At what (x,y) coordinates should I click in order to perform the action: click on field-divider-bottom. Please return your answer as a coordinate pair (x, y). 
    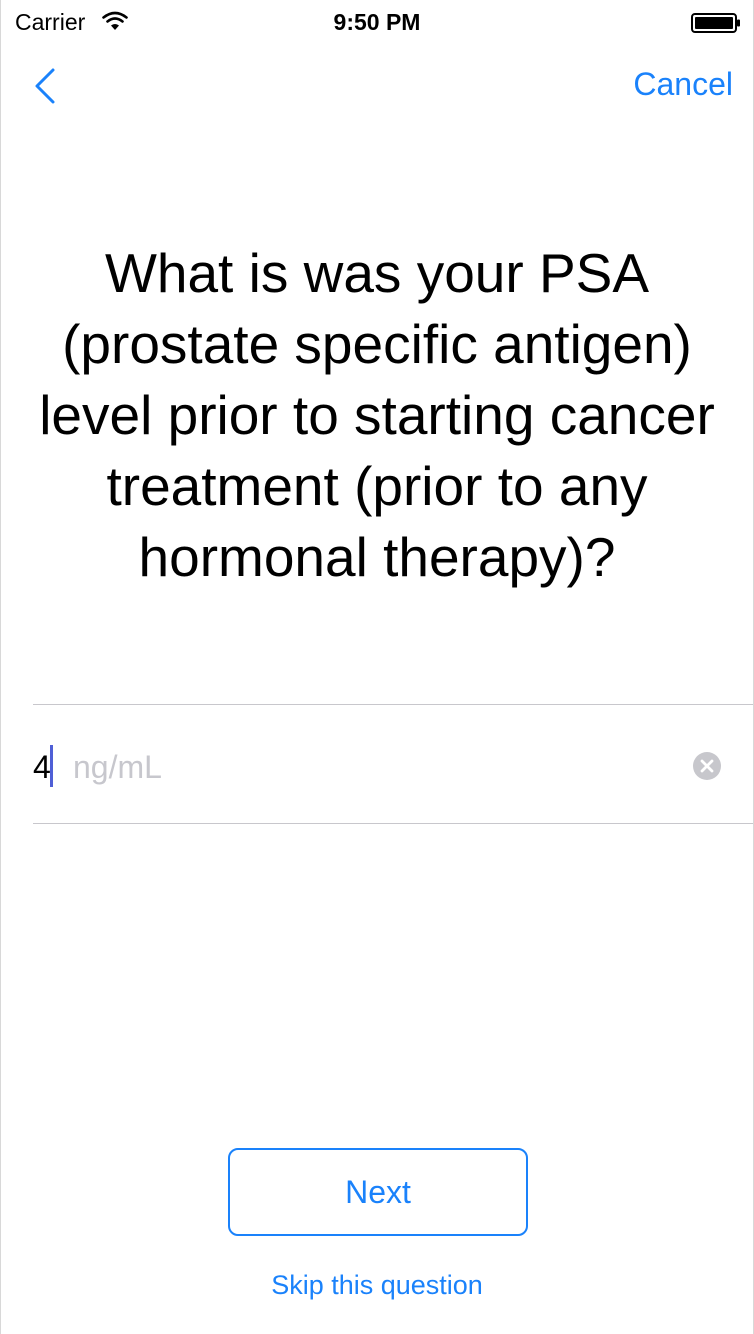
    Looking at the image, I should click on (393, 823).